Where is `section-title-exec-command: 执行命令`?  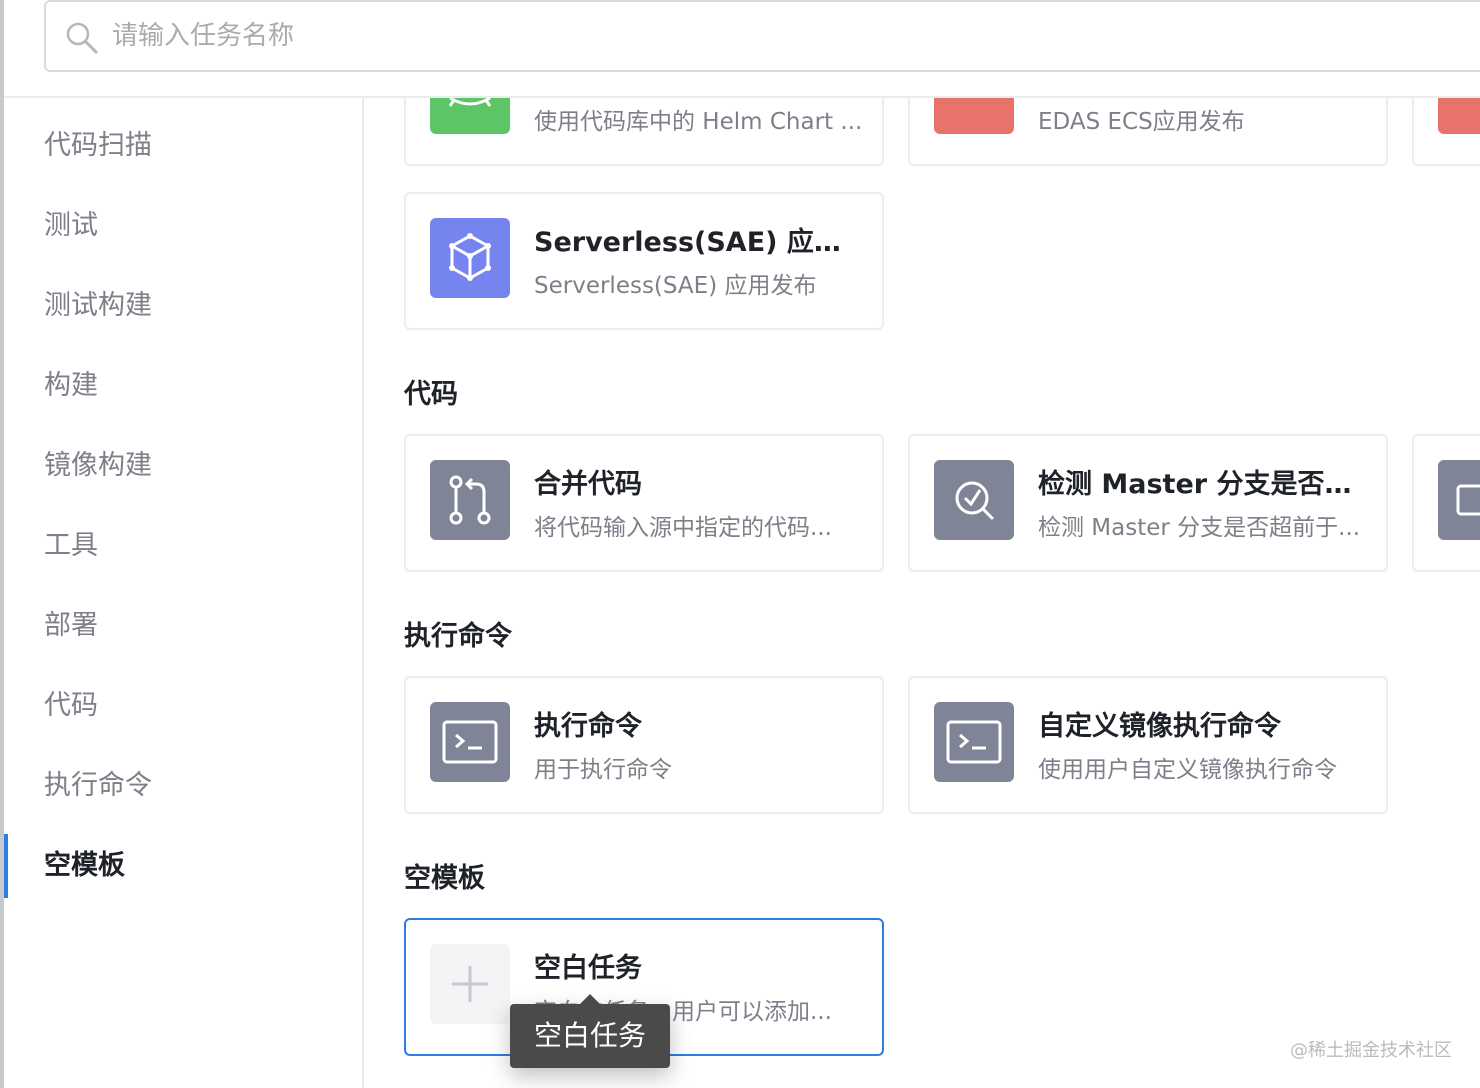 section-title-exec-command: 执行命令 is located at coordinates (458, 636).